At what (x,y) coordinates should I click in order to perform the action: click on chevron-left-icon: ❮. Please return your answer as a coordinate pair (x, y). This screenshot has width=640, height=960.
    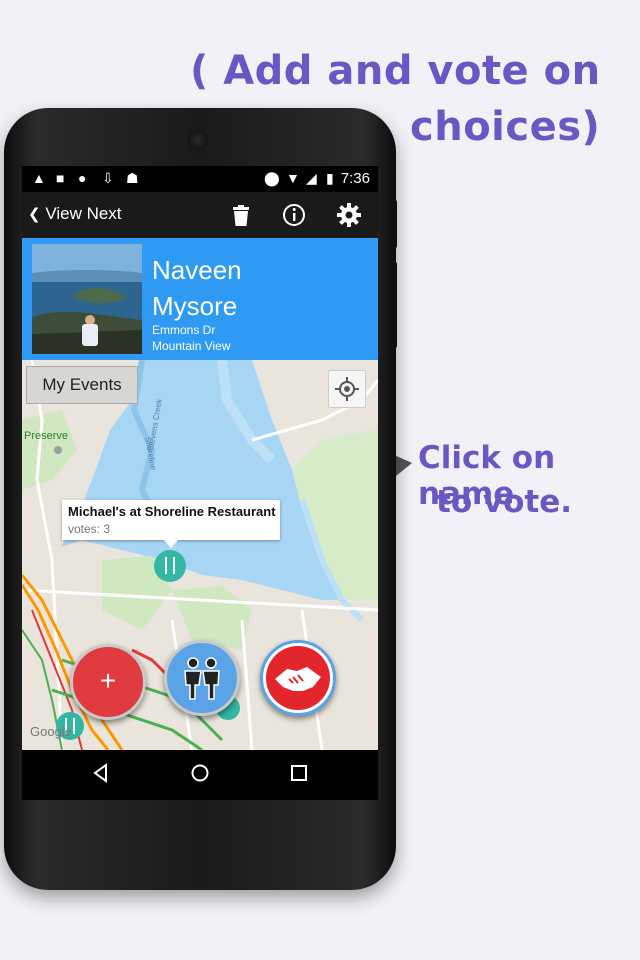
    Looking at the image, I should click on (34, 214).